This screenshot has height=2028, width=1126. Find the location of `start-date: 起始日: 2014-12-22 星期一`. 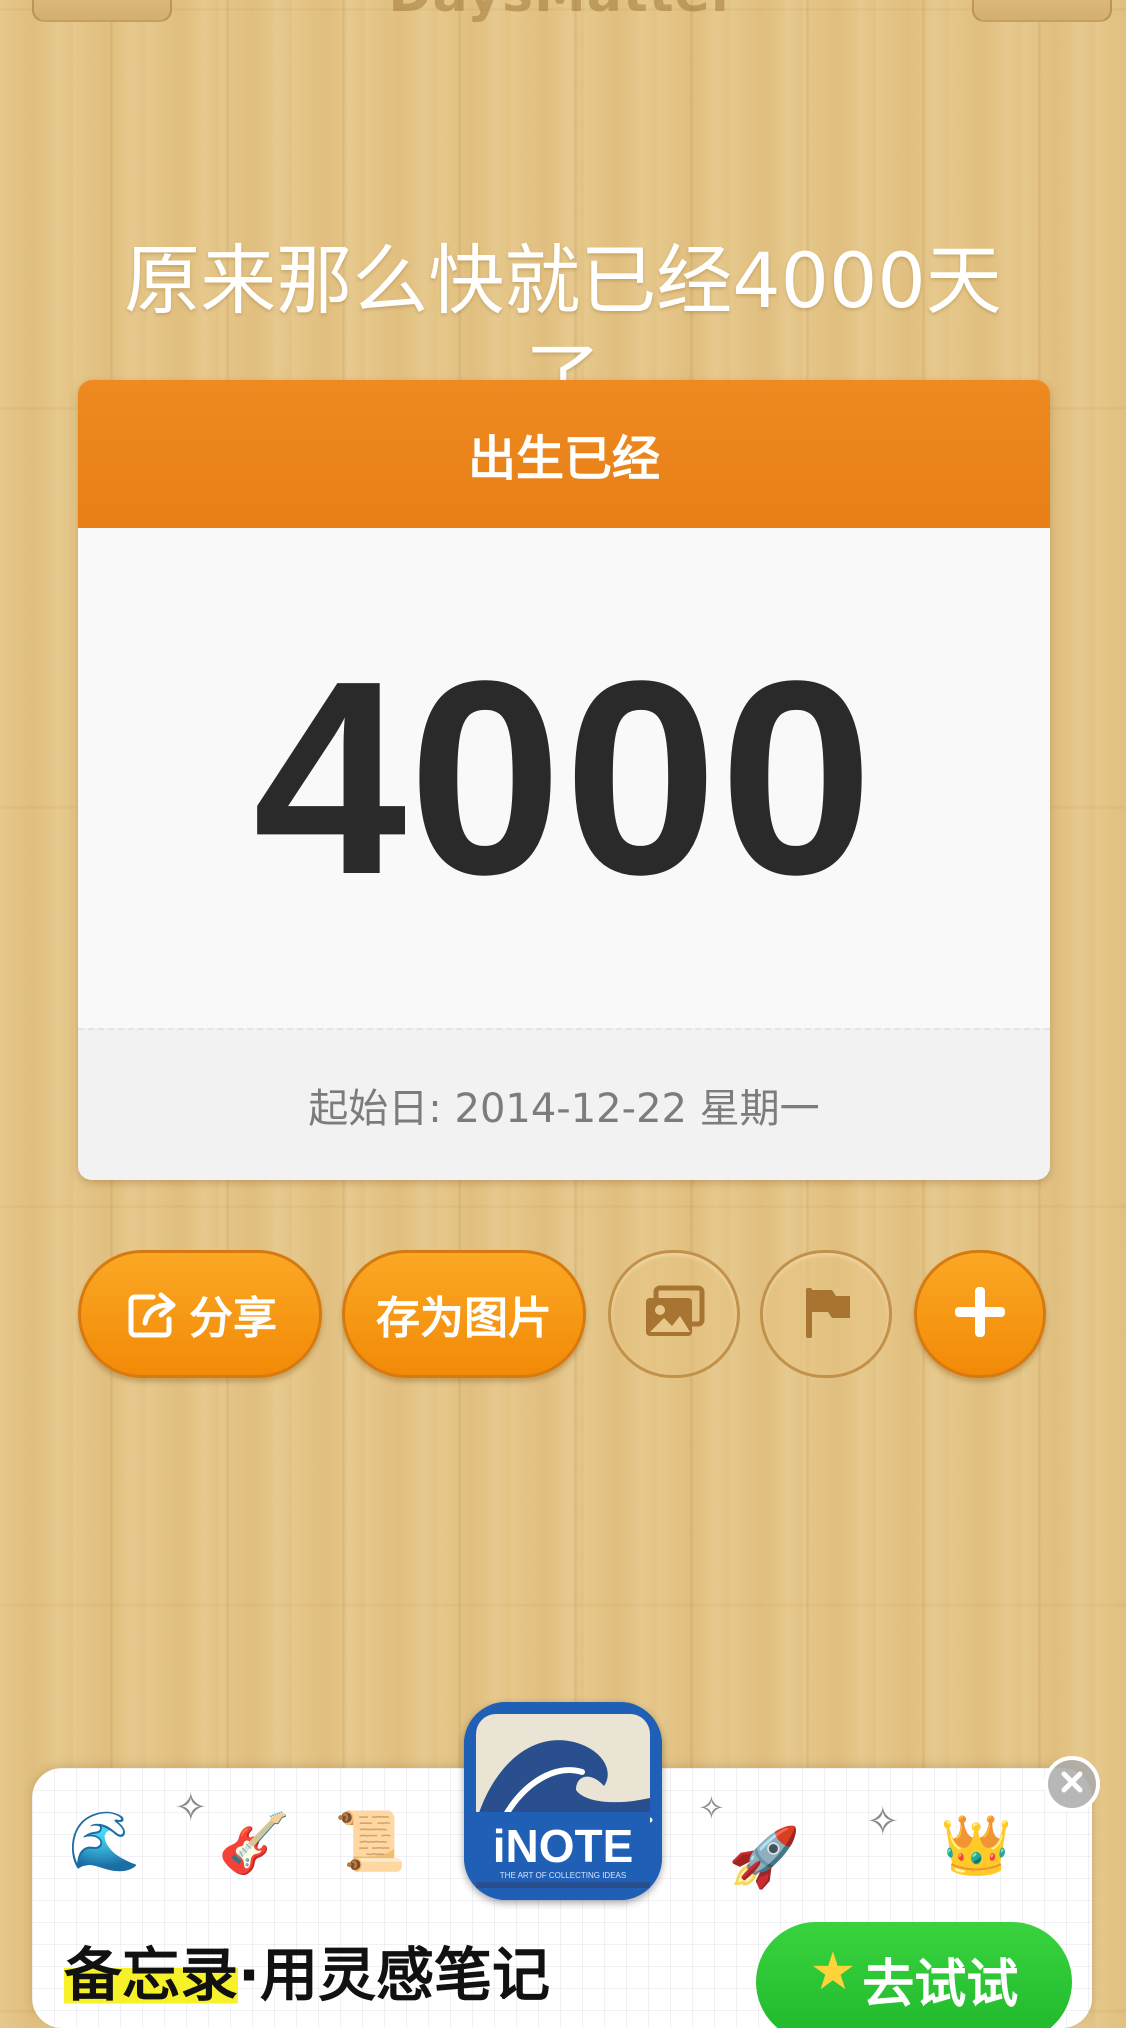

start-date: 起始日: 2014-12-22 星期一 is located at coordinates (564, 1104).